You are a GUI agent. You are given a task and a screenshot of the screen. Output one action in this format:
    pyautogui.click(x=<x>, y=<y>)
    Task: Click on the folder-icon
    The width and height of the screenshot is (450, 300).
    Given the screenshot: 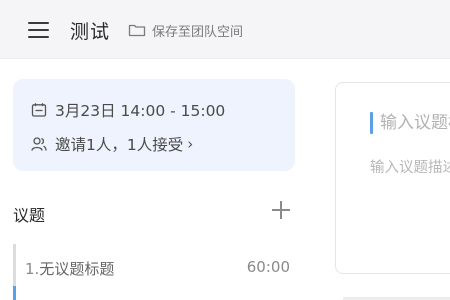 What is the action you would take?
    pyautogui.click(x=137, y=30)
    